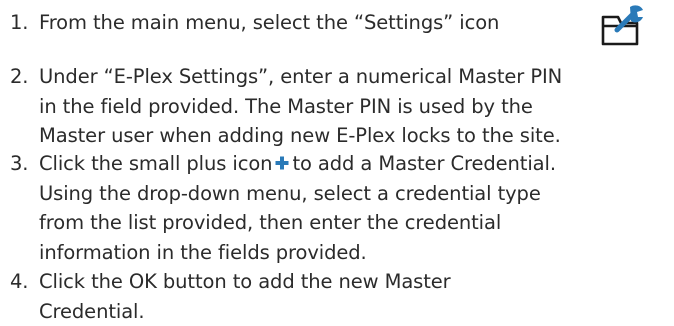 Image resolution: width=674 pixels, height=326 pixels. Describe the element at coordinates (350, 253) in the screenshot. I see `step-line: information in the fields provided.` at that location.